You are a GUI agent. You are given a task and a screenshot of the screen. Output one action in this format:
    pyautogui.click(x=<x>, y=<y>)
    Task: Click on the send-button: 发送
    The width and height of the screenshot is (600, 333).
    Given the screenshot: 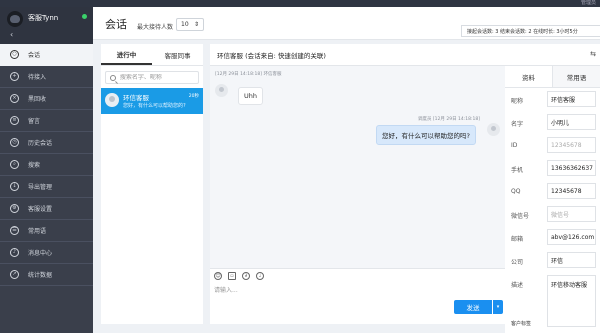 What is the action you would take?
    pyautogui.click(x=473, y=307)
    